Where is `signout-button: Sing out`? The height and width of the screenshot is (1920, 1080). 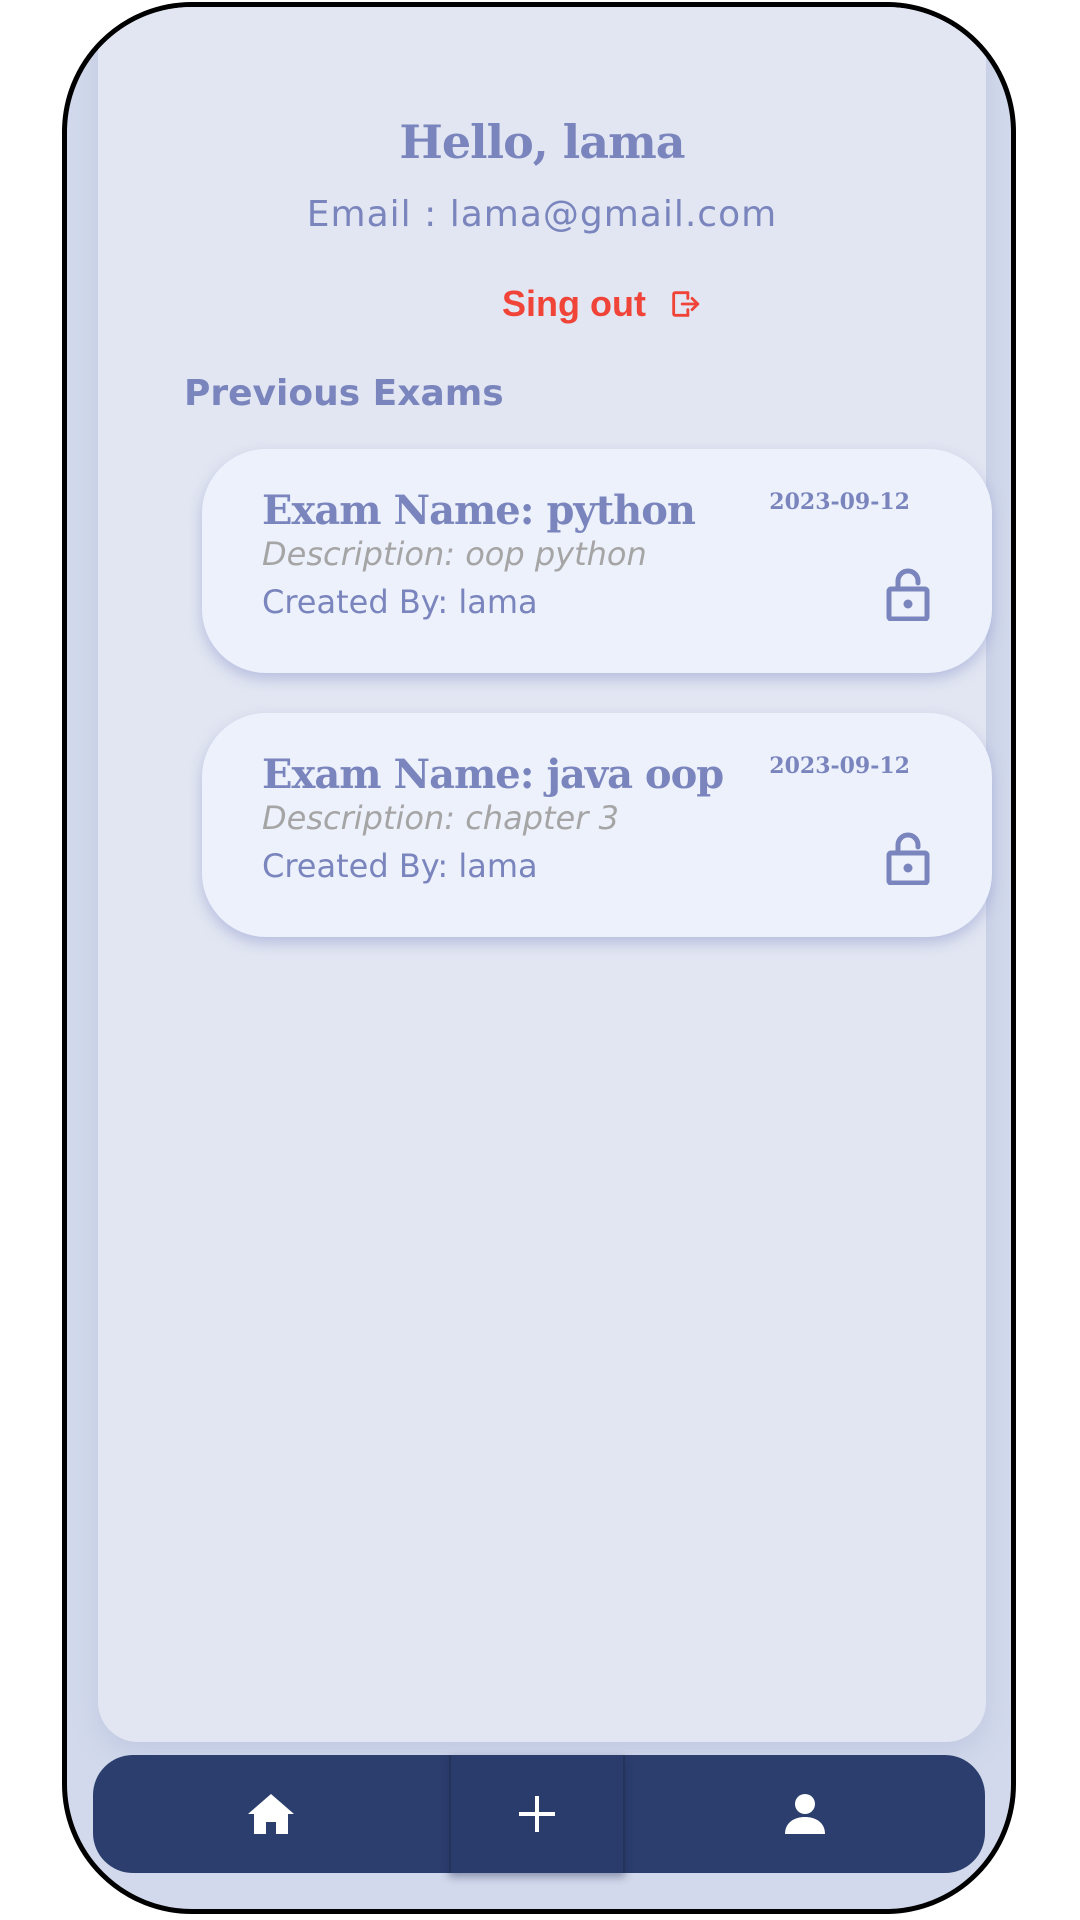 signout-button: Sing out is located at coordinates (602, 304).